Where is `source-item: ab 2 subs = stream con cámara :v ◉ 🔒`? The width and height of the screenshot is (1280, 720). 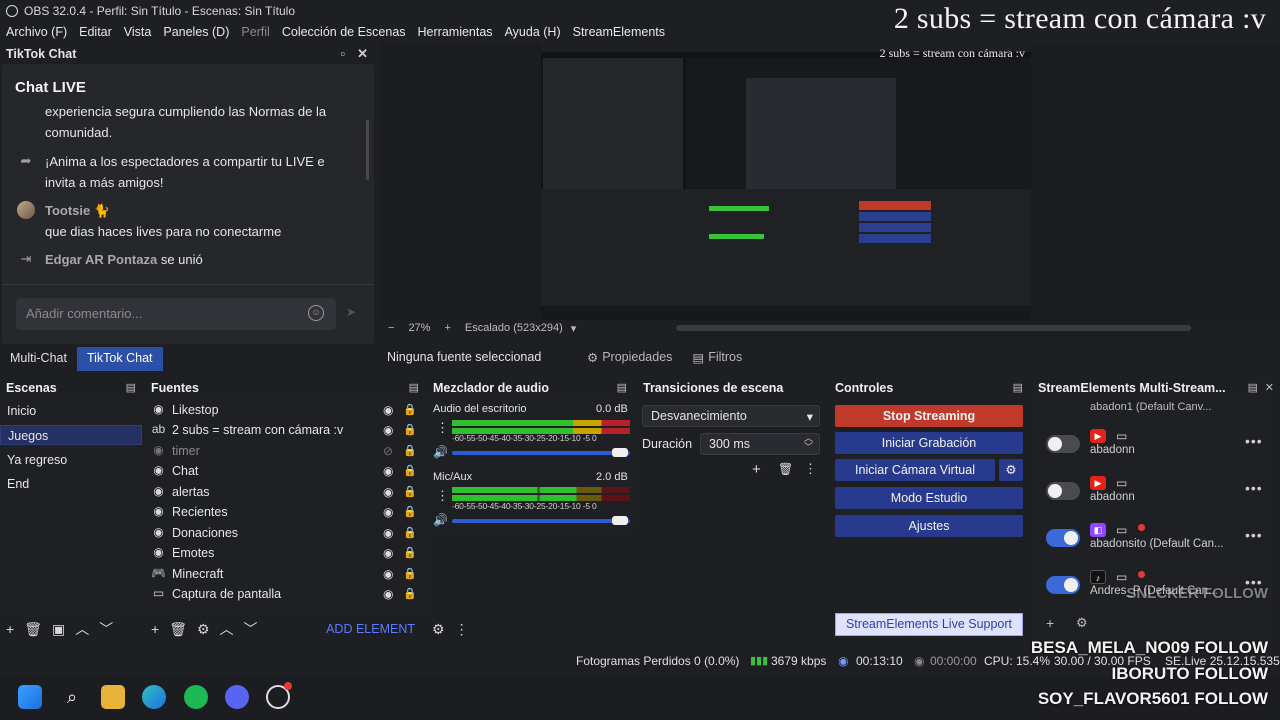
source-item: ab 2 subs = stream con cámara :v ◉ 🔒 is located at coordinates (285, 430).